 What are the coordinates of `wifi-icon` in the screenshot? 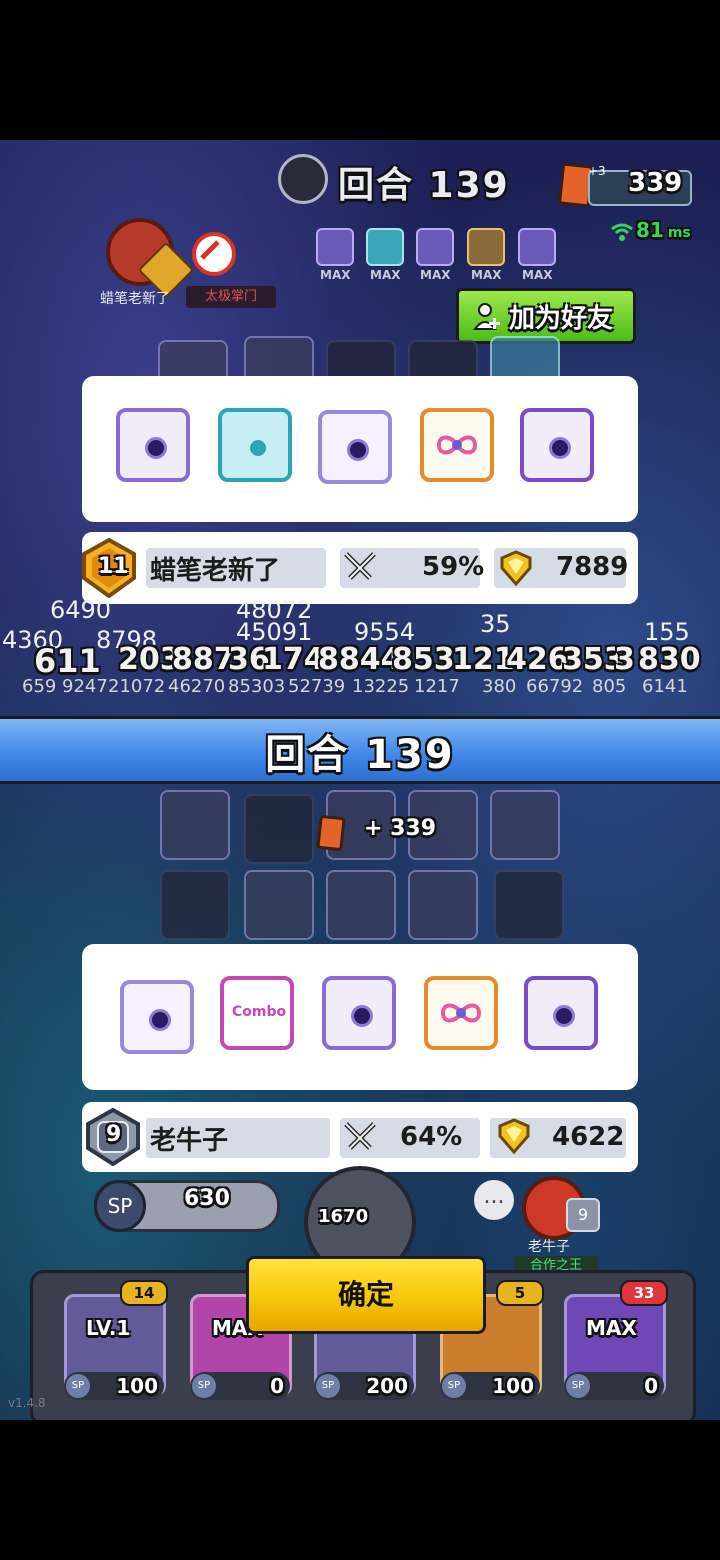 It's located at (622, 234).